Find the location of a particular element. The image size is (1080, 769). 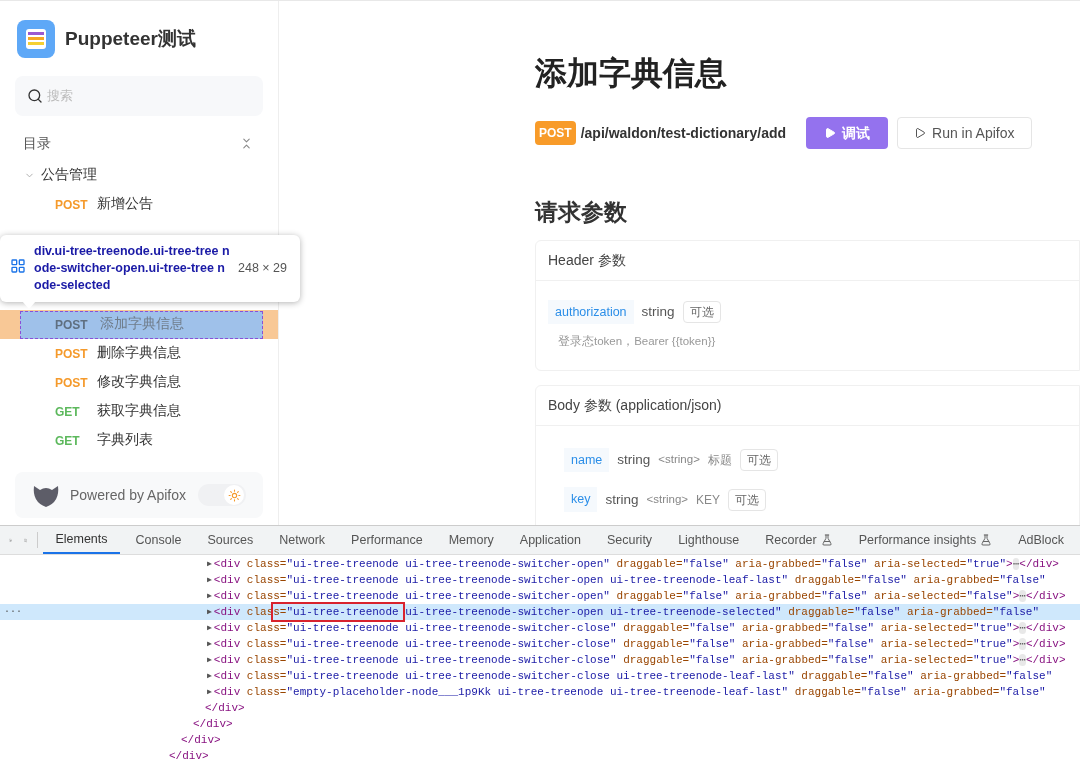

search-input: 搜索 is located at coordinates (137, 96).